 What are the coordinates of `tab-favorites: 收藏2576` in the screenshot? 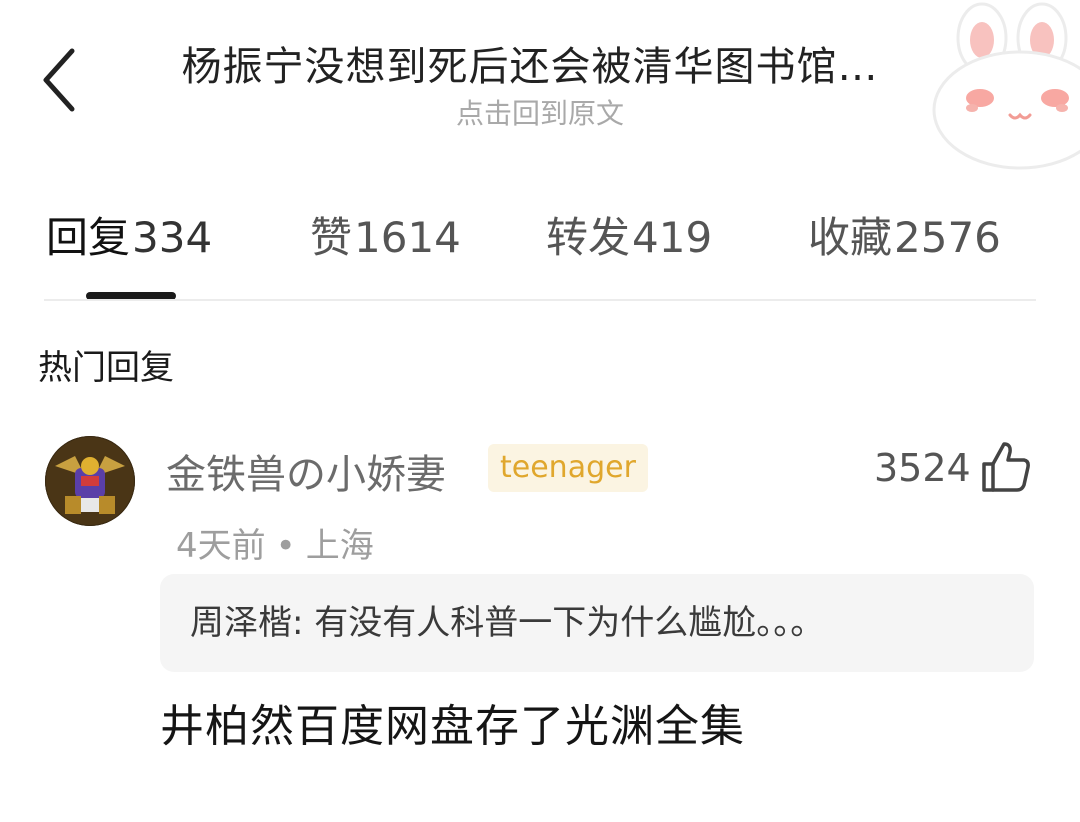 It's located at (904, 238).